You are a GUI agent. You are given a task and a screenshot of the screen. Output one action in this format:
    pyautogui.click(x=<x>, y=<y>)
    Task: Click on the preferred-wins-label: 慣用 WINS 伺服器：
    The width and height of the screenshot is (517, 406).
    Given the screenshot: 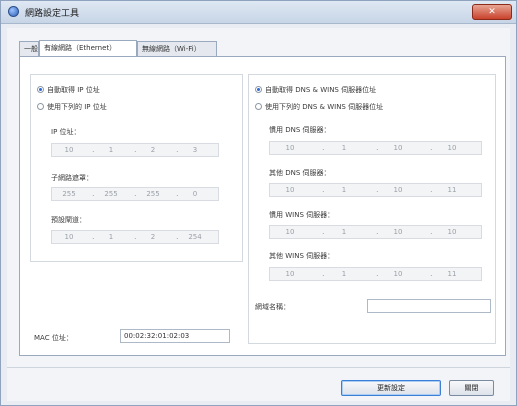 What is the action you would take?
    pyautogui.click(x=302, y=215)
    